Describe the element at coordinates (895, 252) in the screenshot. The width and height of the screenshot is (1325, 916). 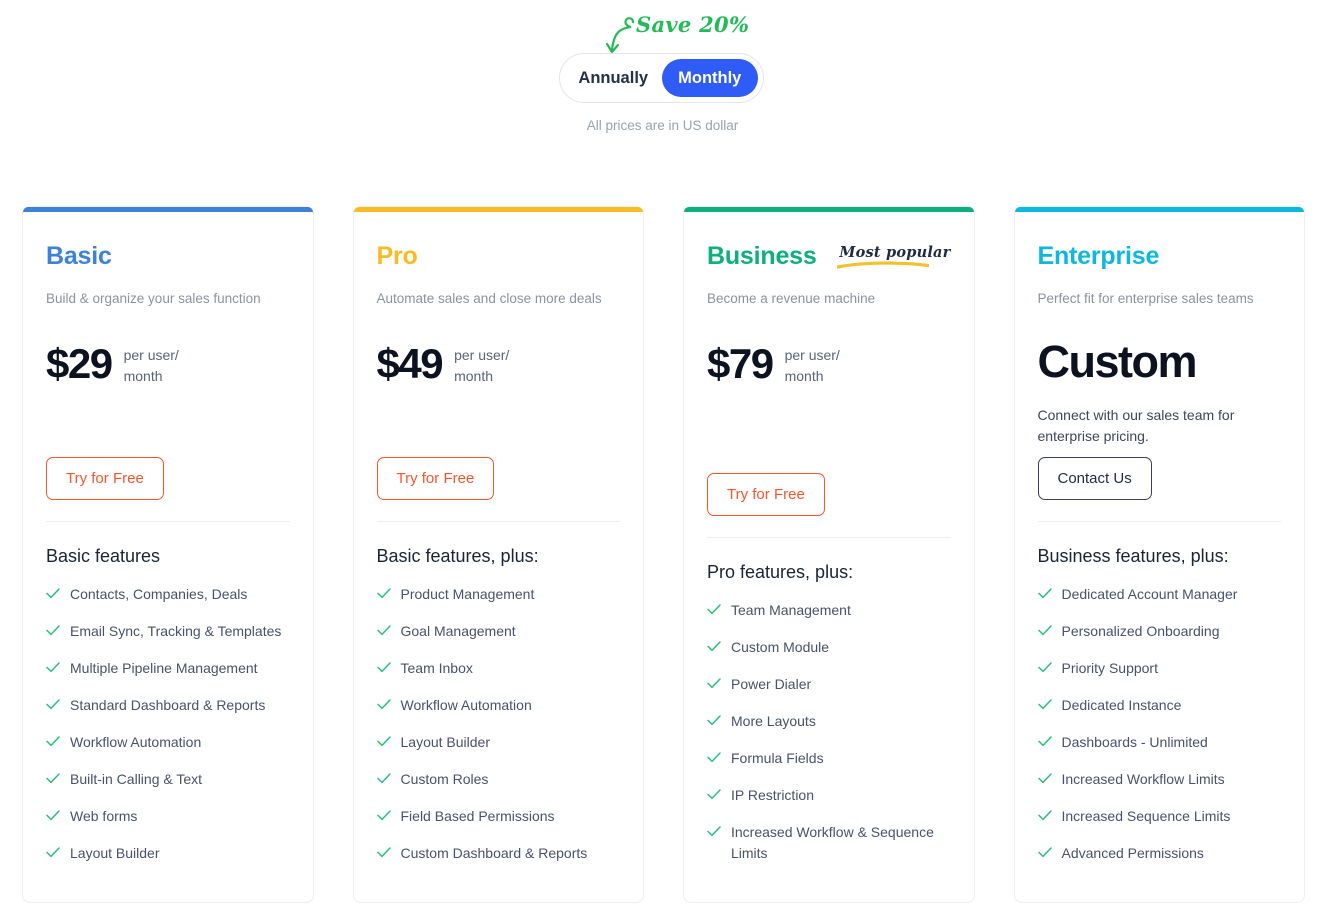
I see `most-popular-label: Most popular` at that location.